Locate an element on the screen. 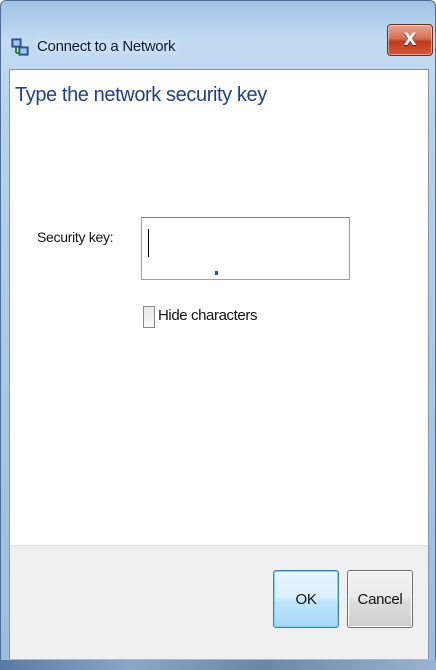  close-icon: X is located at coordinates (410, 40).